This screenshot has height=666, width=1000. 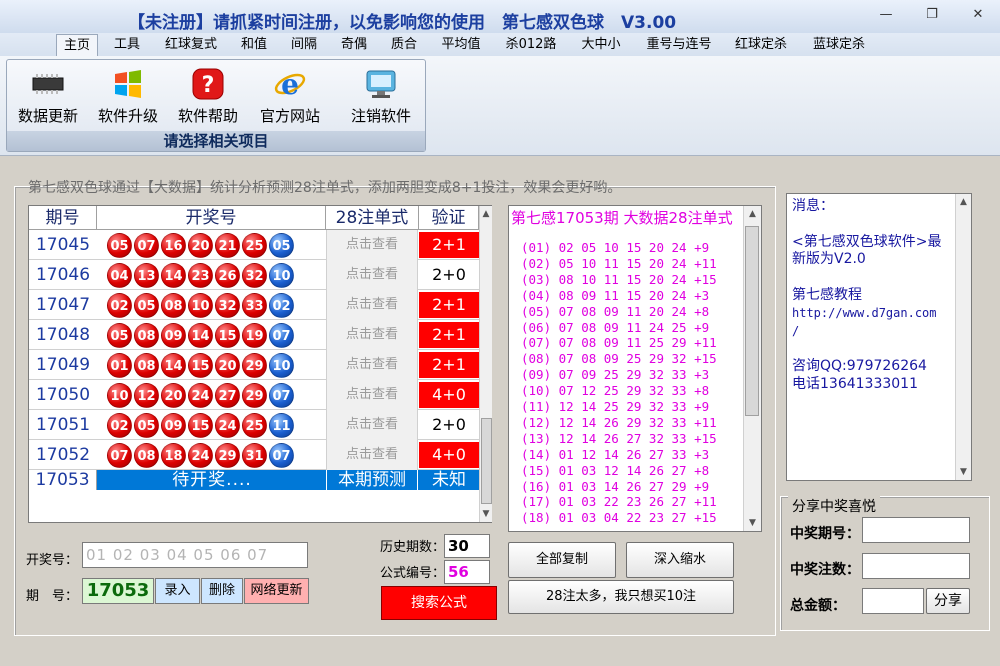 I want to click on data-update-button: 数据更新, so click(x=48, y=98).